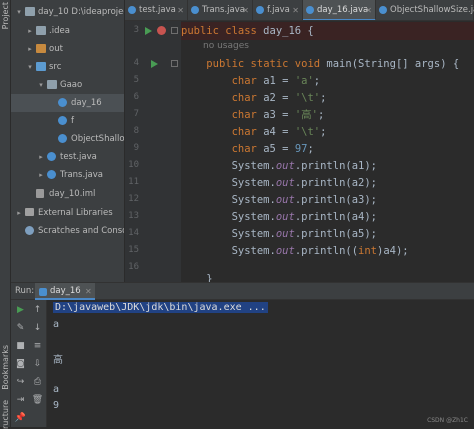 The width and height of the screenshot is (474, 429). What do you see at coordinates (20, 400) in the screenshot?
I see `exit-icon: ⇥` at bounding box center [20, 400].